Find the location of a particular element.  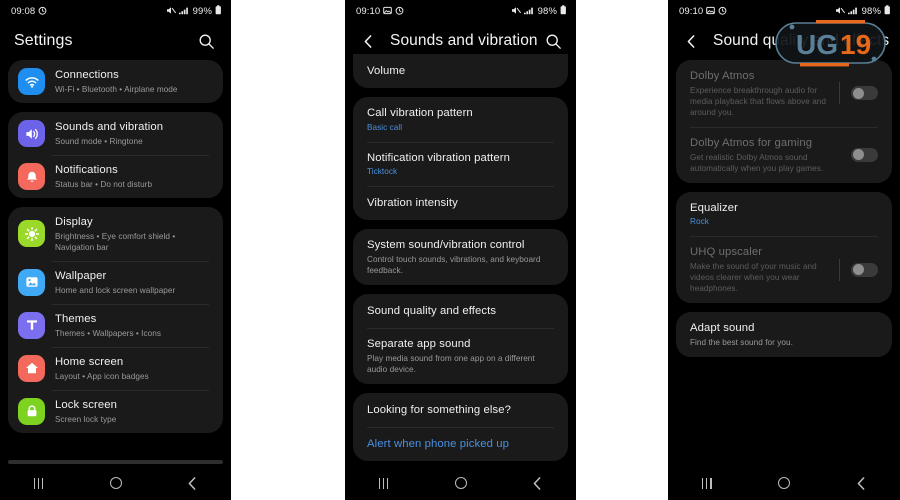

list-item: Alert when phone picked up is located at coordinates (460, 444).